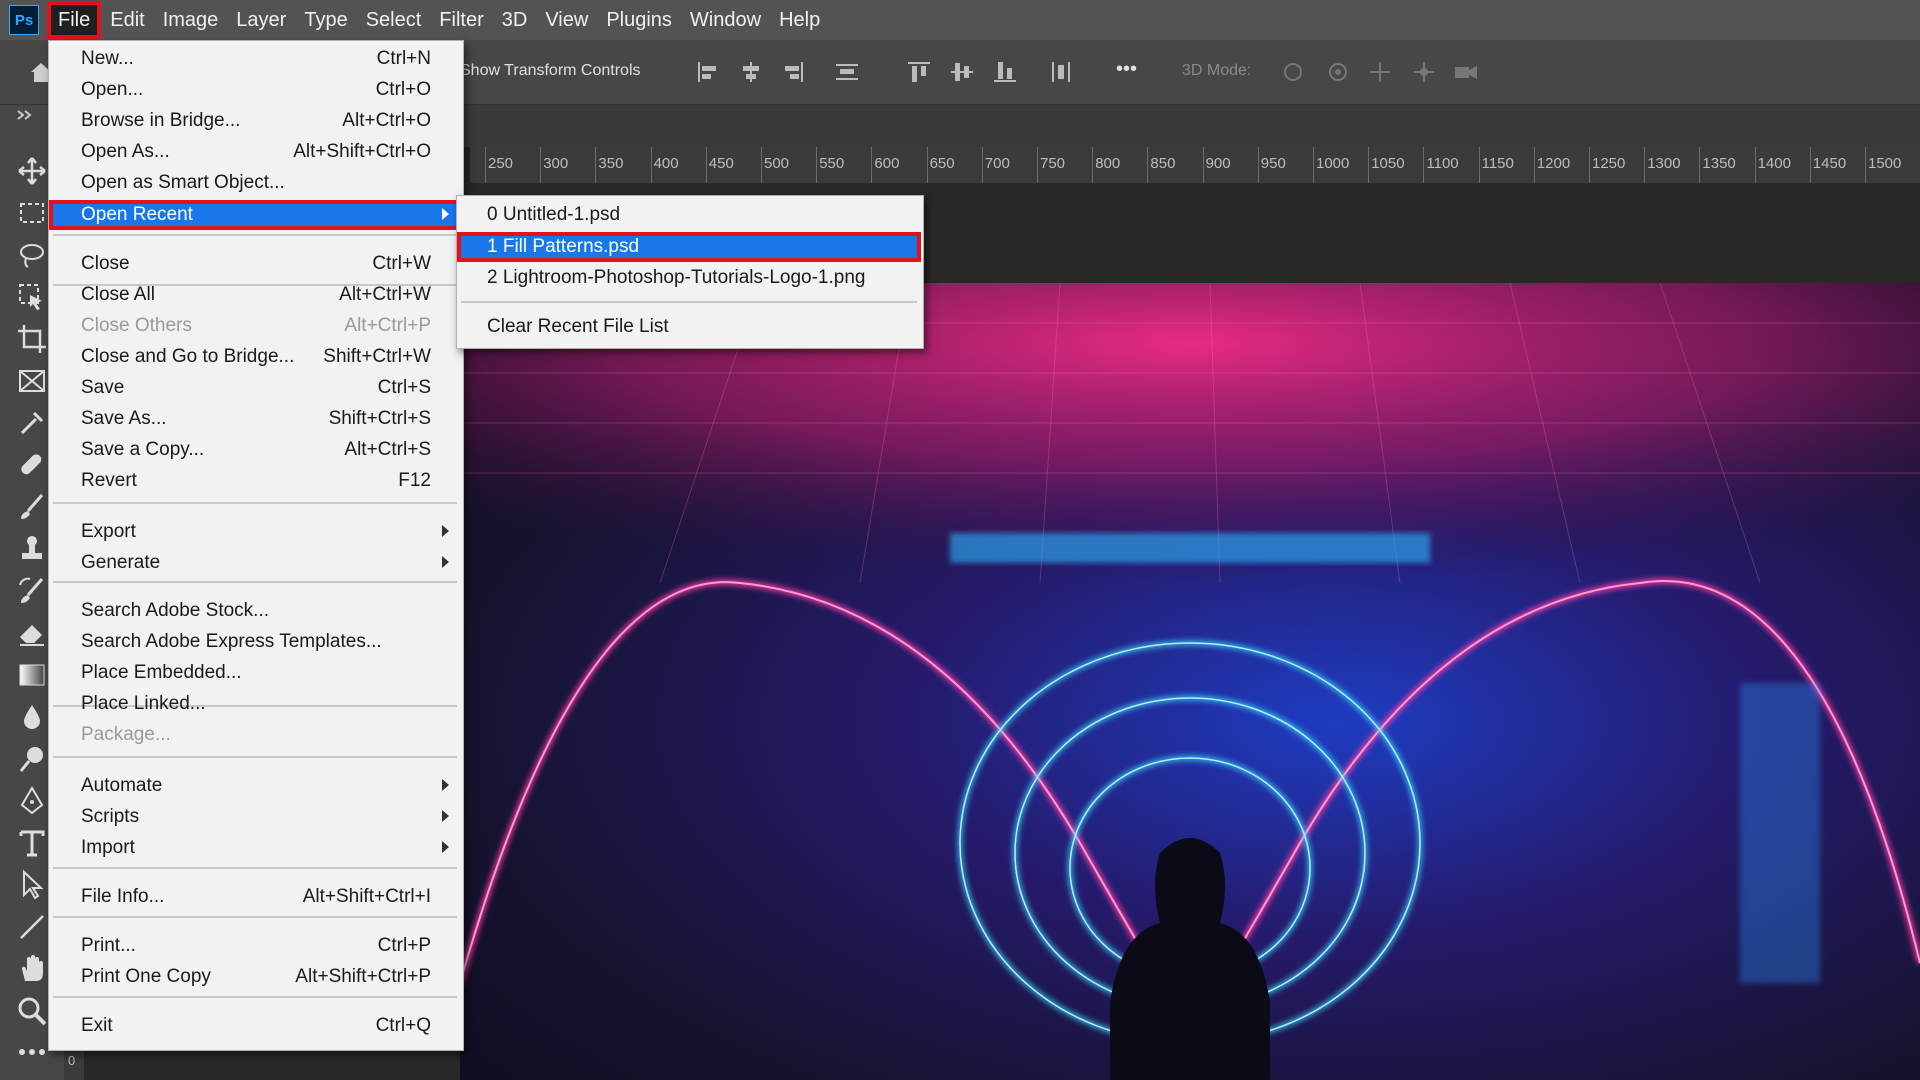 Image resolution: width=1920 pixels, height=1080 pixels. Describe the element at coordinates (32, 591) in the screenshot. I see `history-brush-tool-icon` at that location.